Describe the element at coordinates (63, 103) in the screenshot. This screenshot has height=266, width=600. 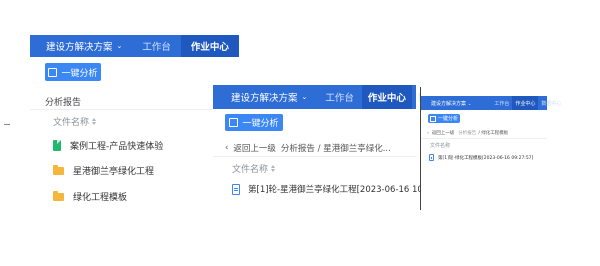
I see `section-title: 分析报告` at that location.